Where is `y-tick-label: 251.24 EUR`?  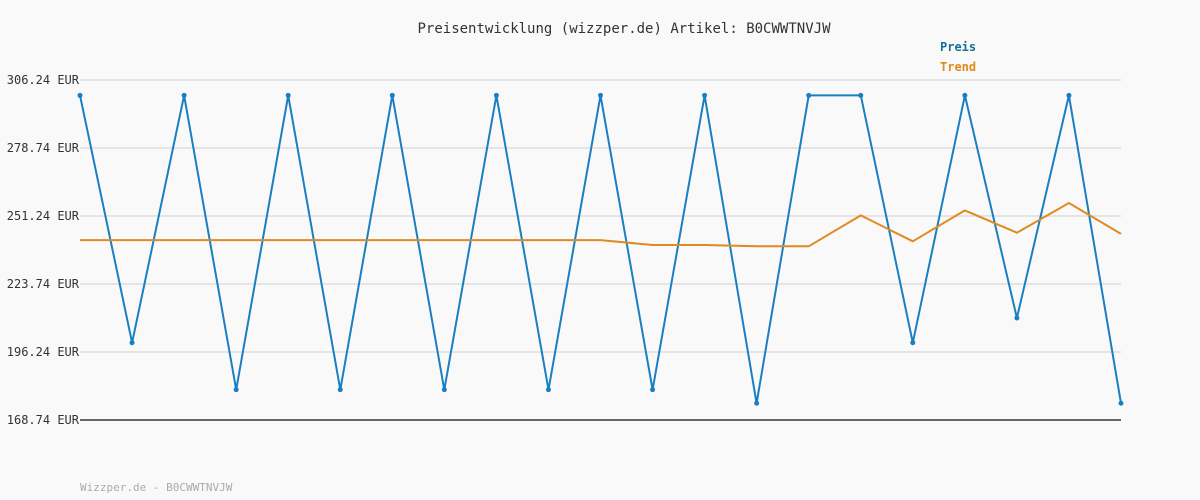
y-tick-label: 251.24 EUR is located at coordinates (43, 216).